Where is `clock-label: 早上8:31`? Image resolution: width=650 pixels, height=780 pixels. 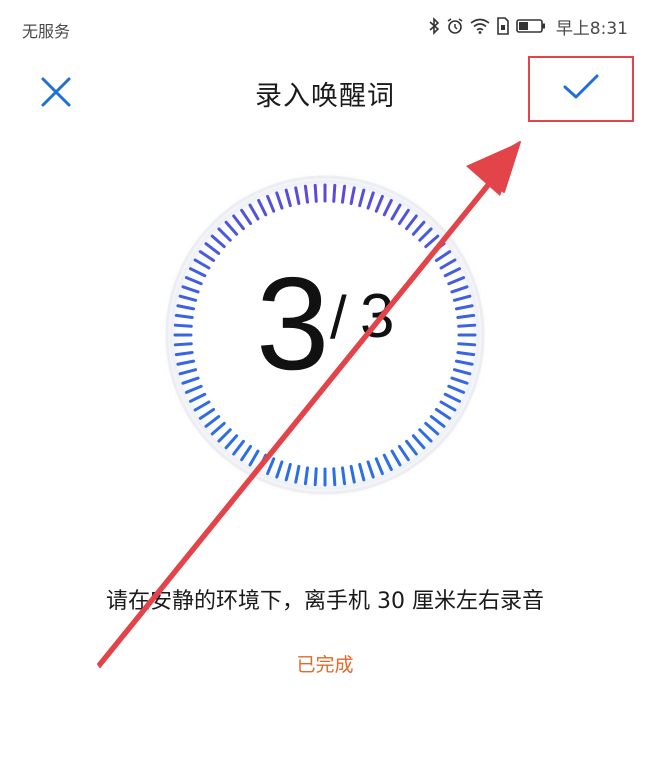 clock-label: 早上8:31 is located at coordinates (591, 28).